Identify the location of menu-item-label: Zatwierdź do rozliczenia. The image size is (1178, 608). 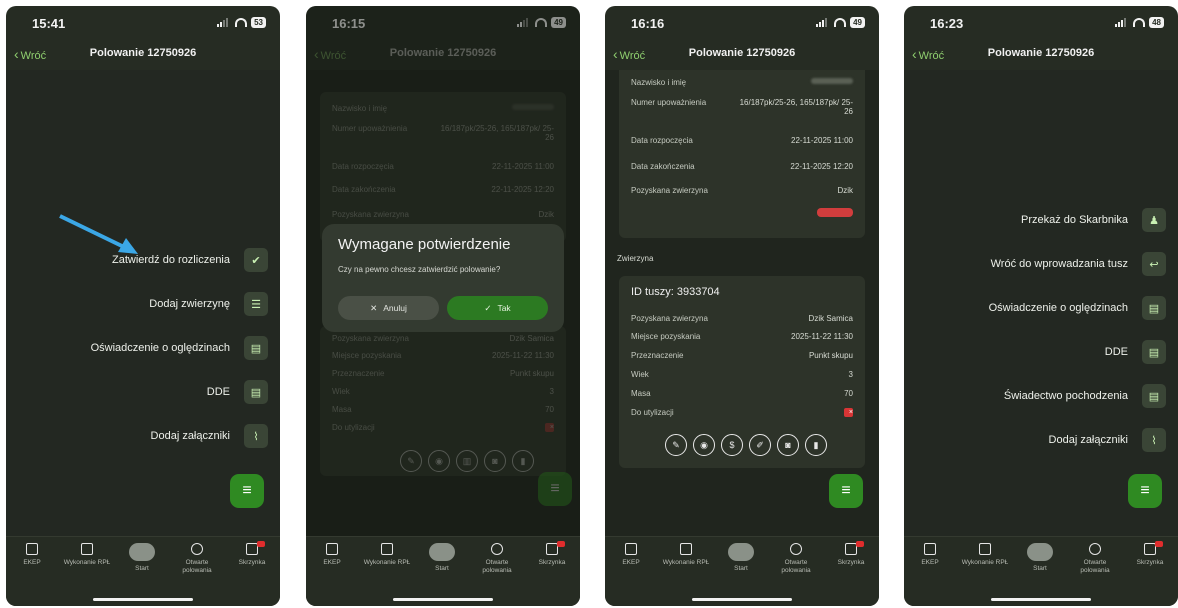
(171, 260).